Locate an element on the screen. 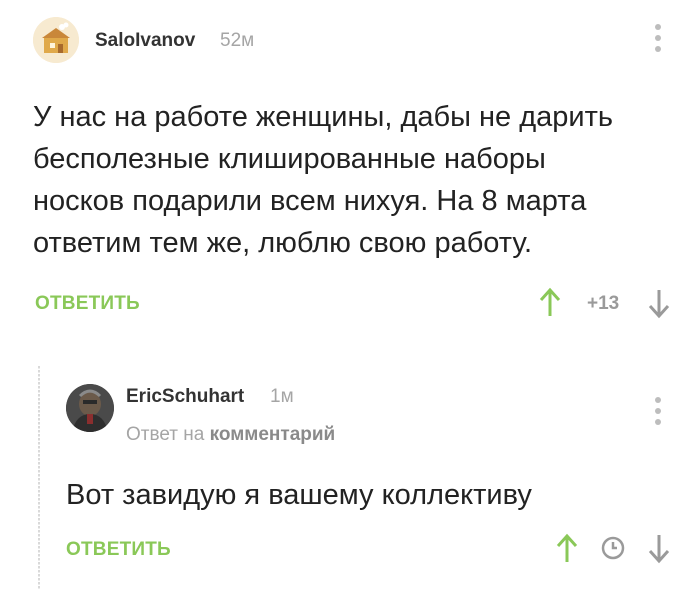 The height and width of the screenshot is (593, 700). thread-line is located at coordinates (39, 478).